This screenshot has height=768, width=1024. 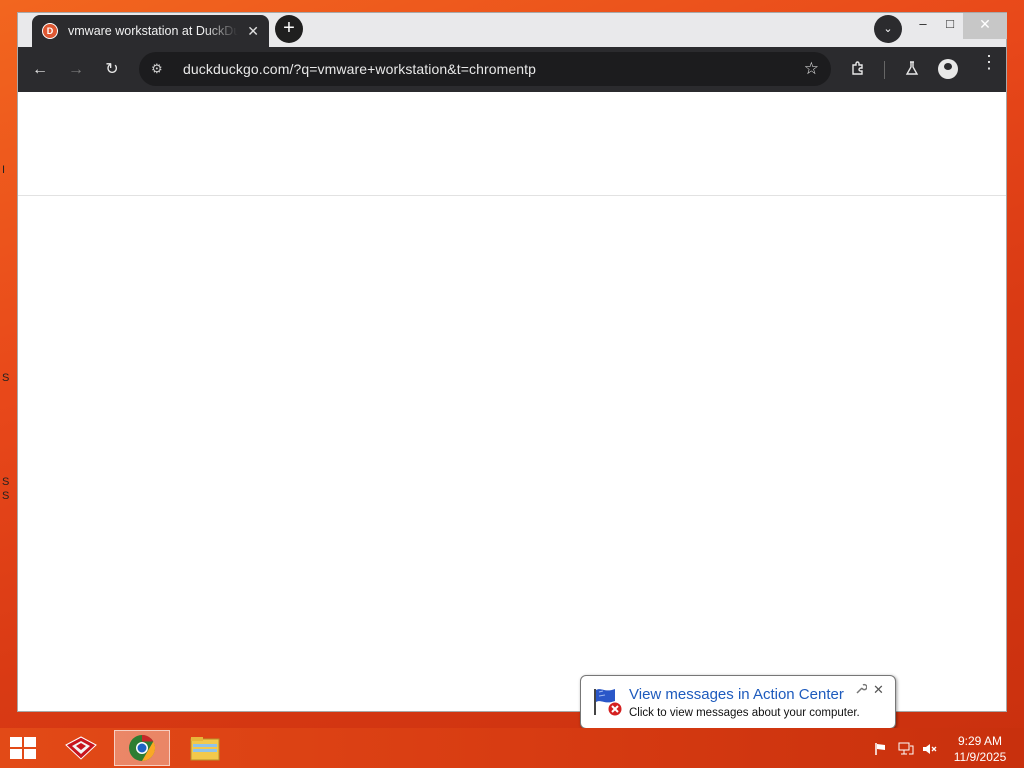 I want to click on toolbar-separator, so click(x=884, y=70).